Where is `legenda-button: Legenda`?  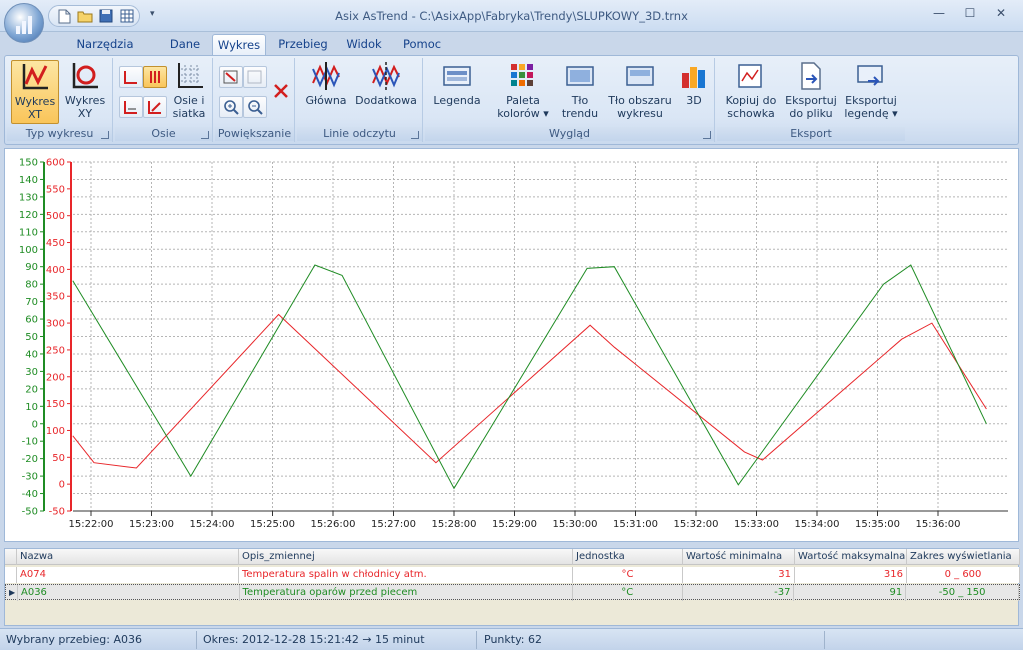 legenda-button: Legenda is located at coordinates (457, 92).